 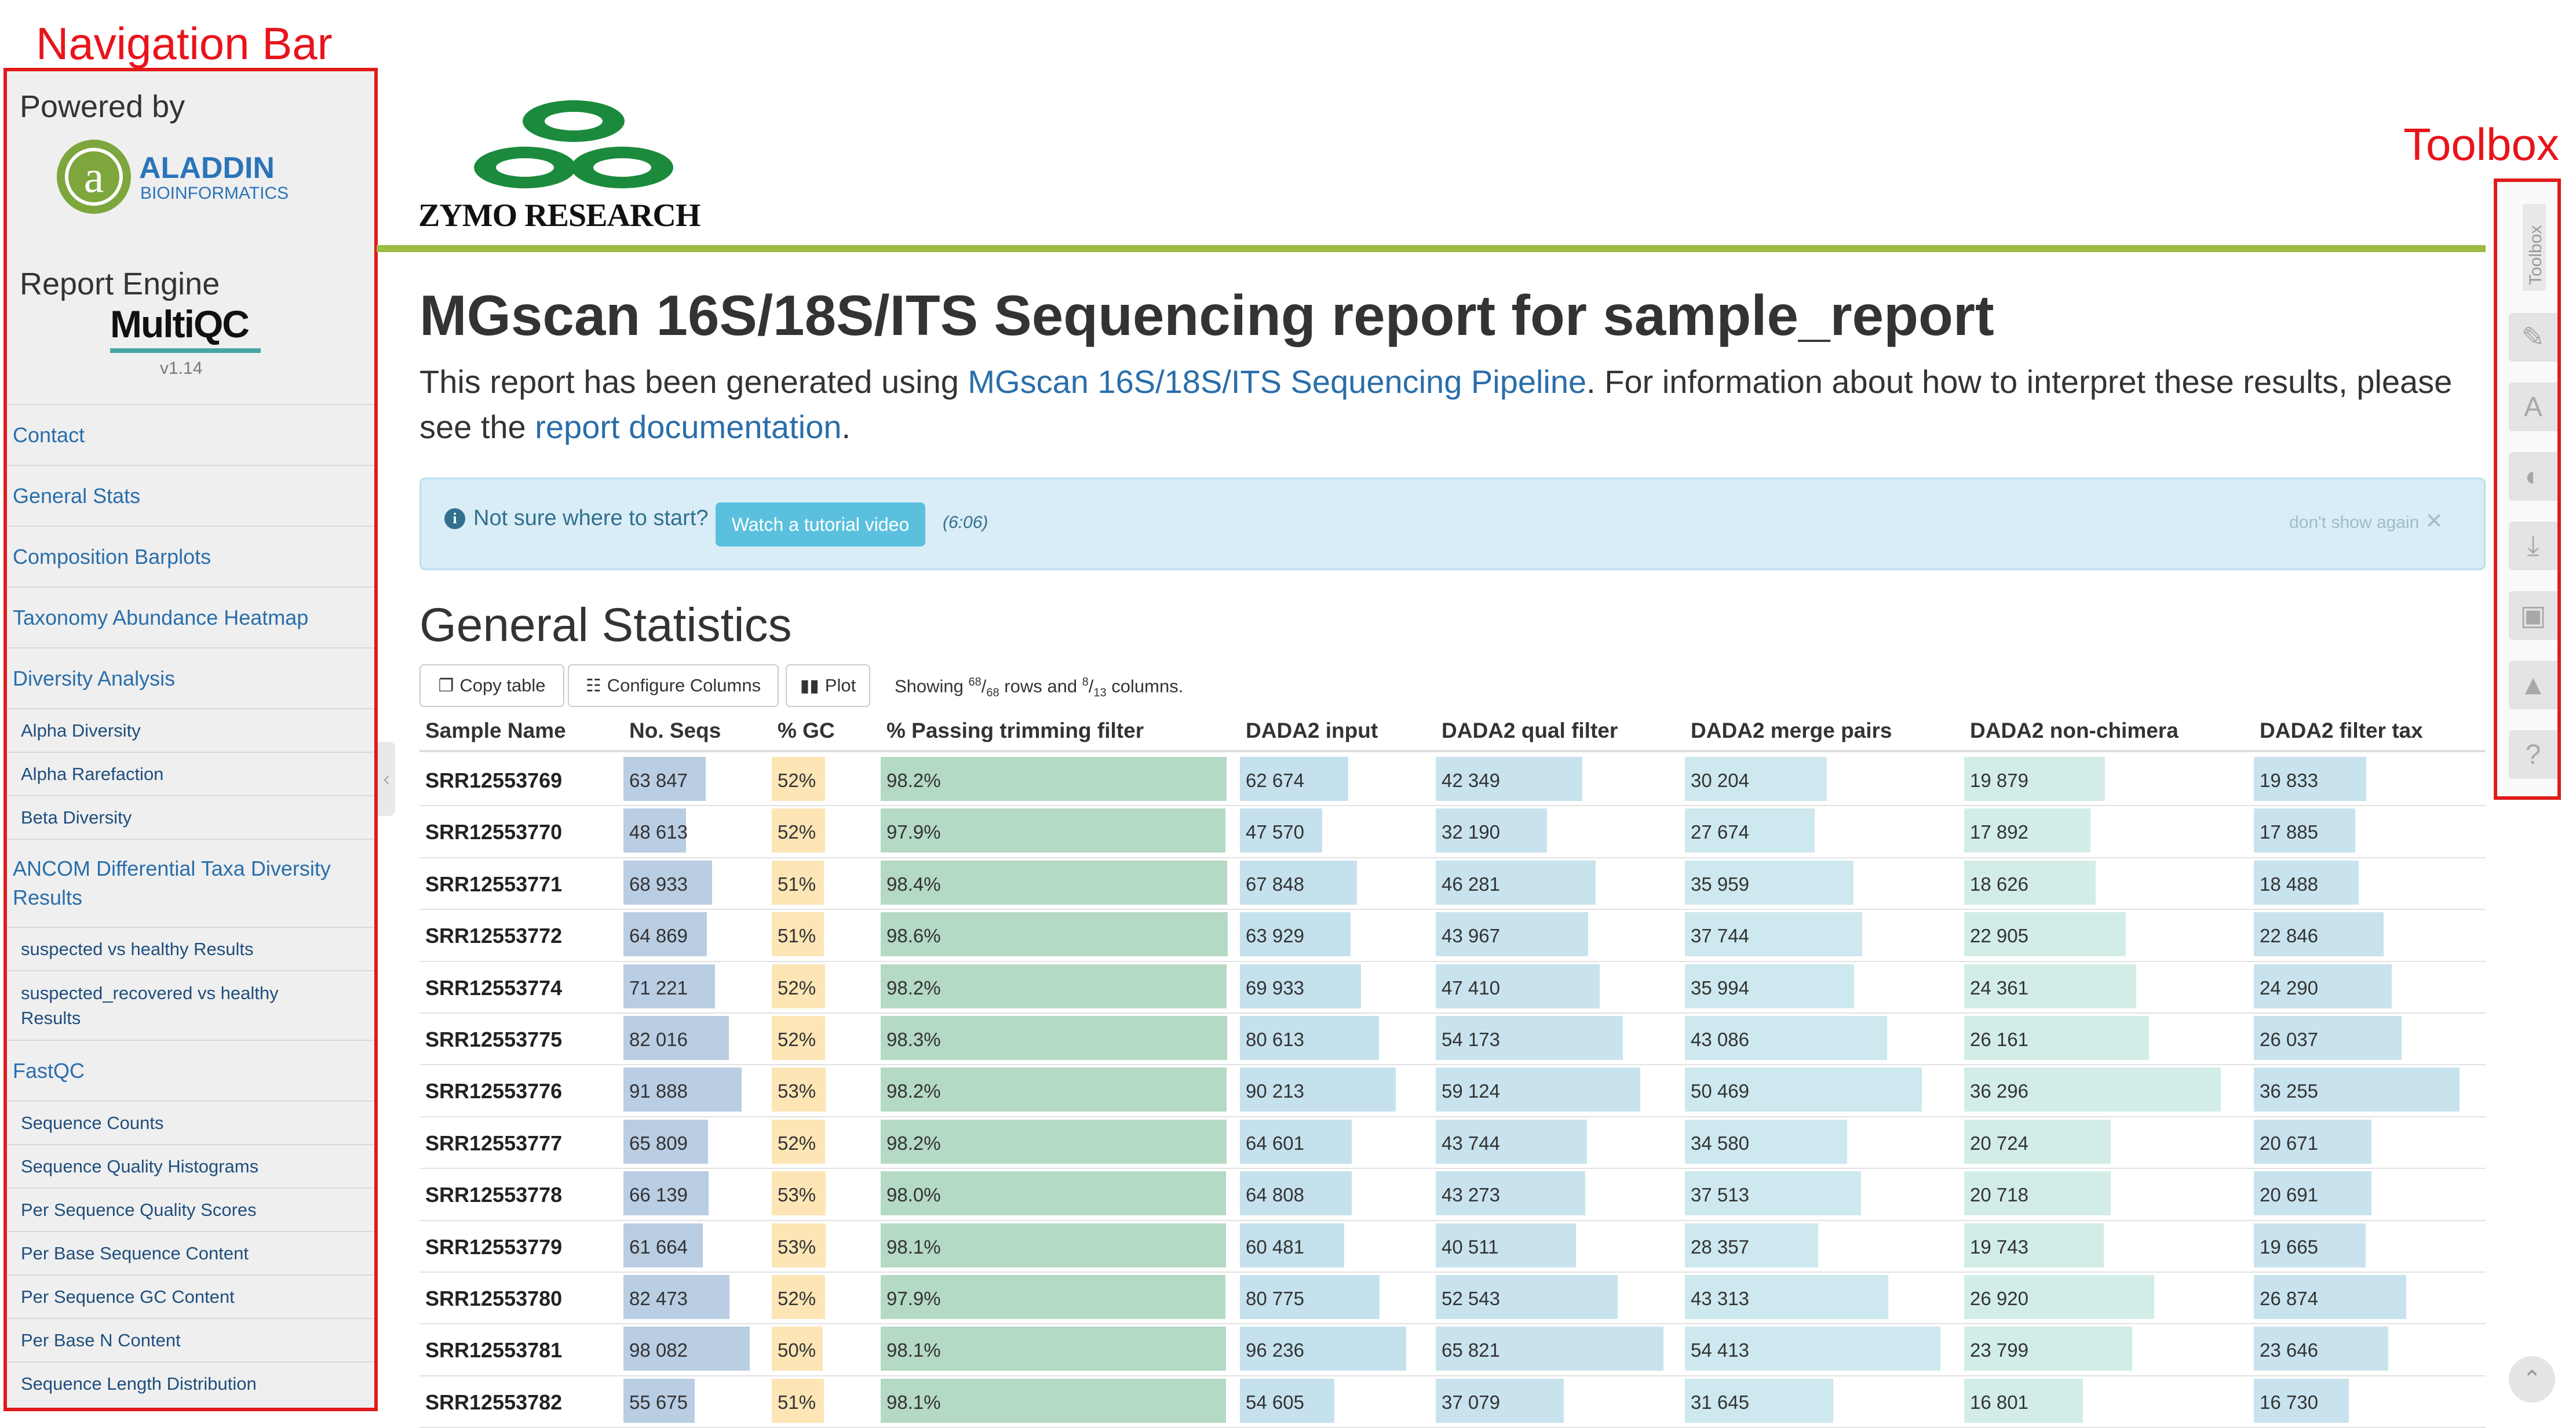 What do you see at coordinates (1471, 936) in the screenshot?
I see `cell-value: 43 967` at bounding box center [1471, 936].